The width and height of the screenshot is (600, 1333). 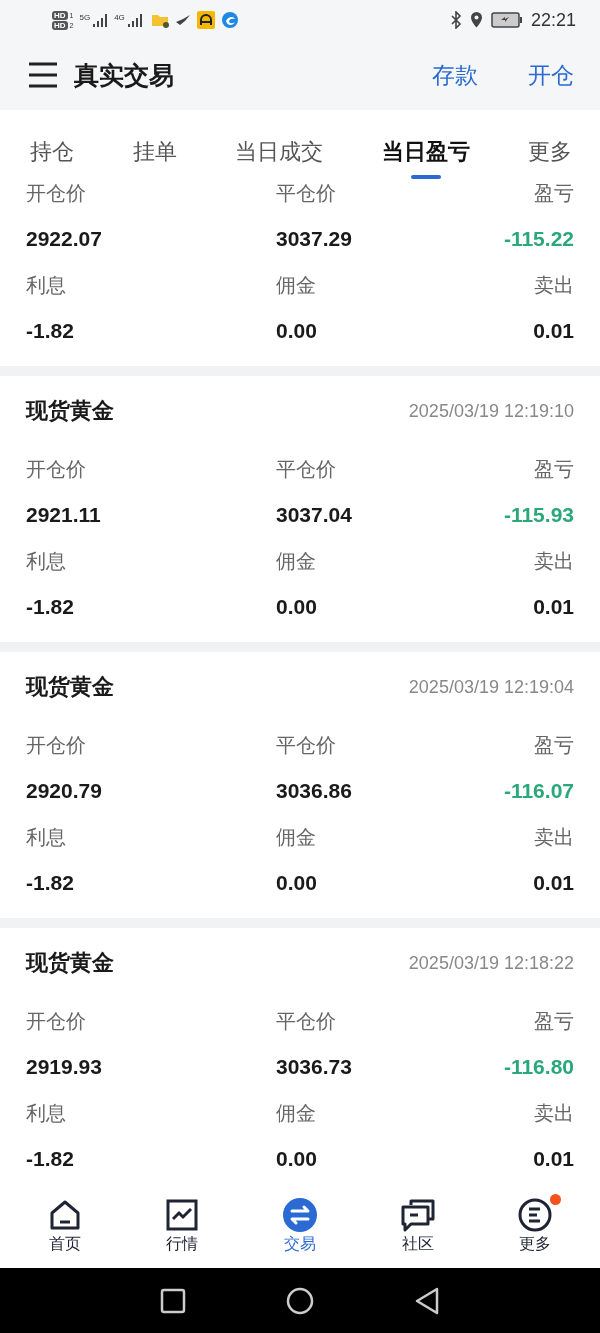 I want to click on location-icon, so click(x=476, y=20).